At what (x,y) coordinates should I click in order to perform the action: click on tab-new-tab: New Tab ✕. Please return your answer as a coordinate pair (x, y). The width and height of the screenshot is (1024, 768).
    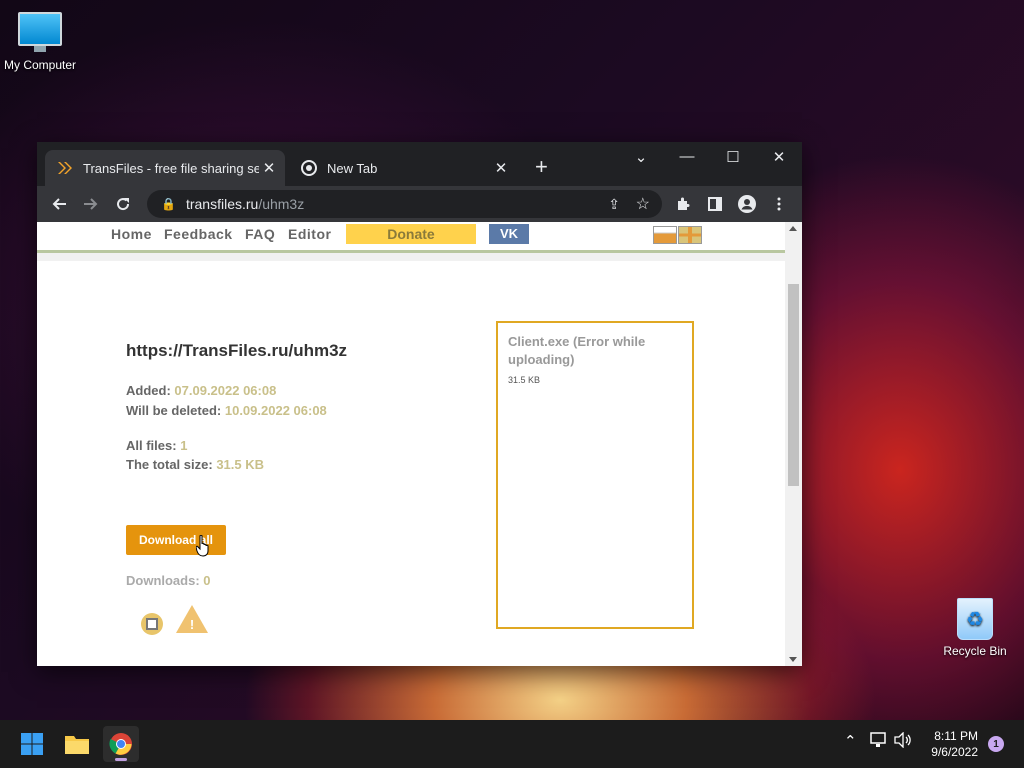
    Looking at the image, I should click on (403, 168).